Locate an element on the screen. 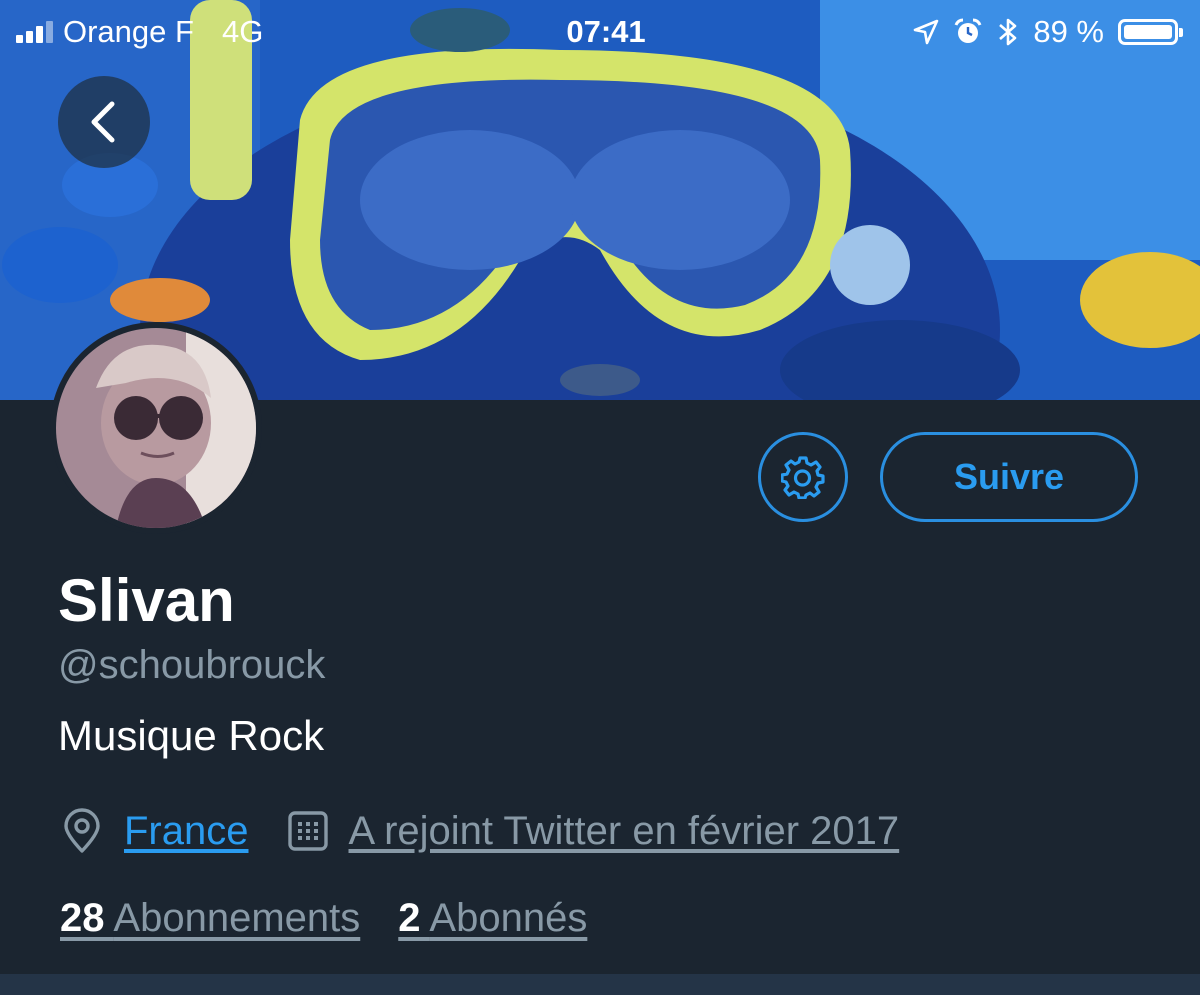 Image resolution: width=1200 pixels, height=995 pixels. calendar-icon is located at coordinates (307, 831).